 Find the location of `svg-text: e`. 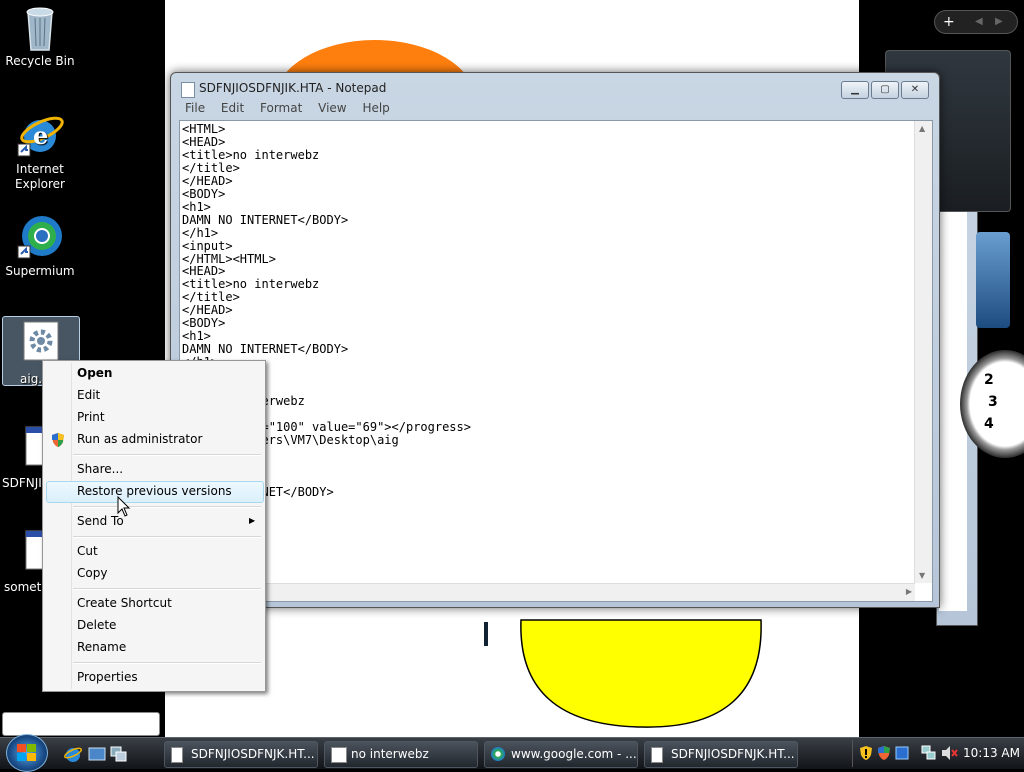

svg-text: e is located at coordinates (40, 135).